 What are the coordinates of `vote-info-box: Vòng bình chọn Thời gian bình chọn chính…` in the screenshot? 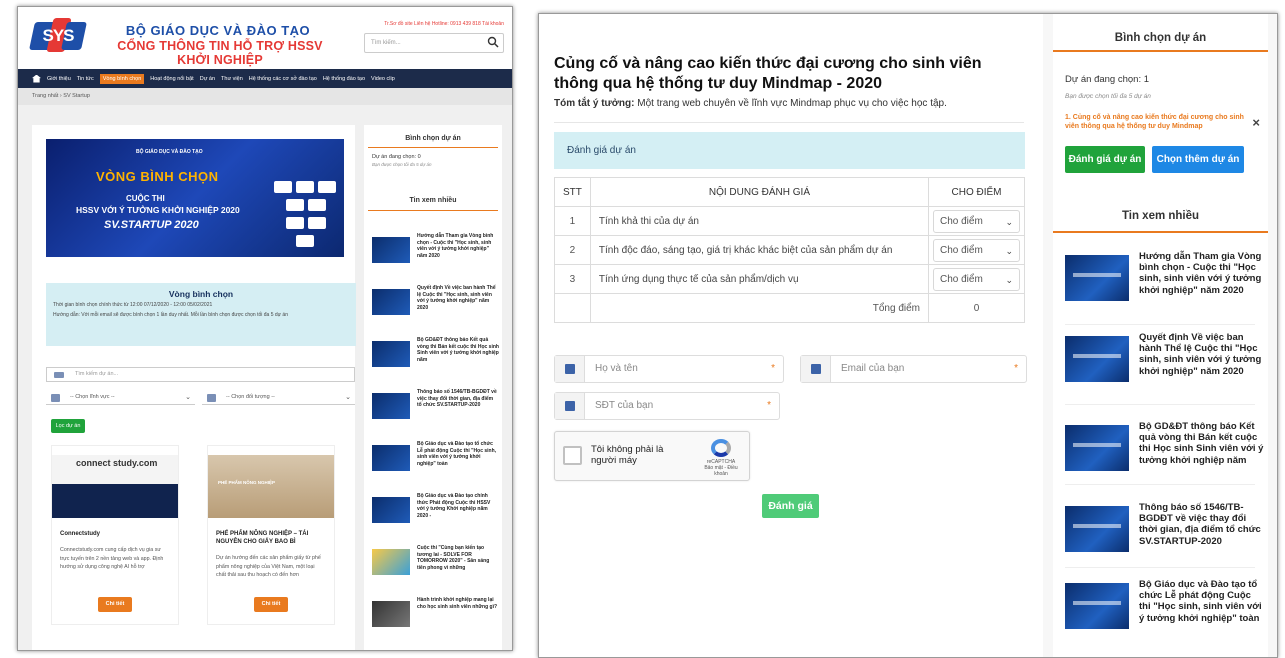 It's located at (201, 314).